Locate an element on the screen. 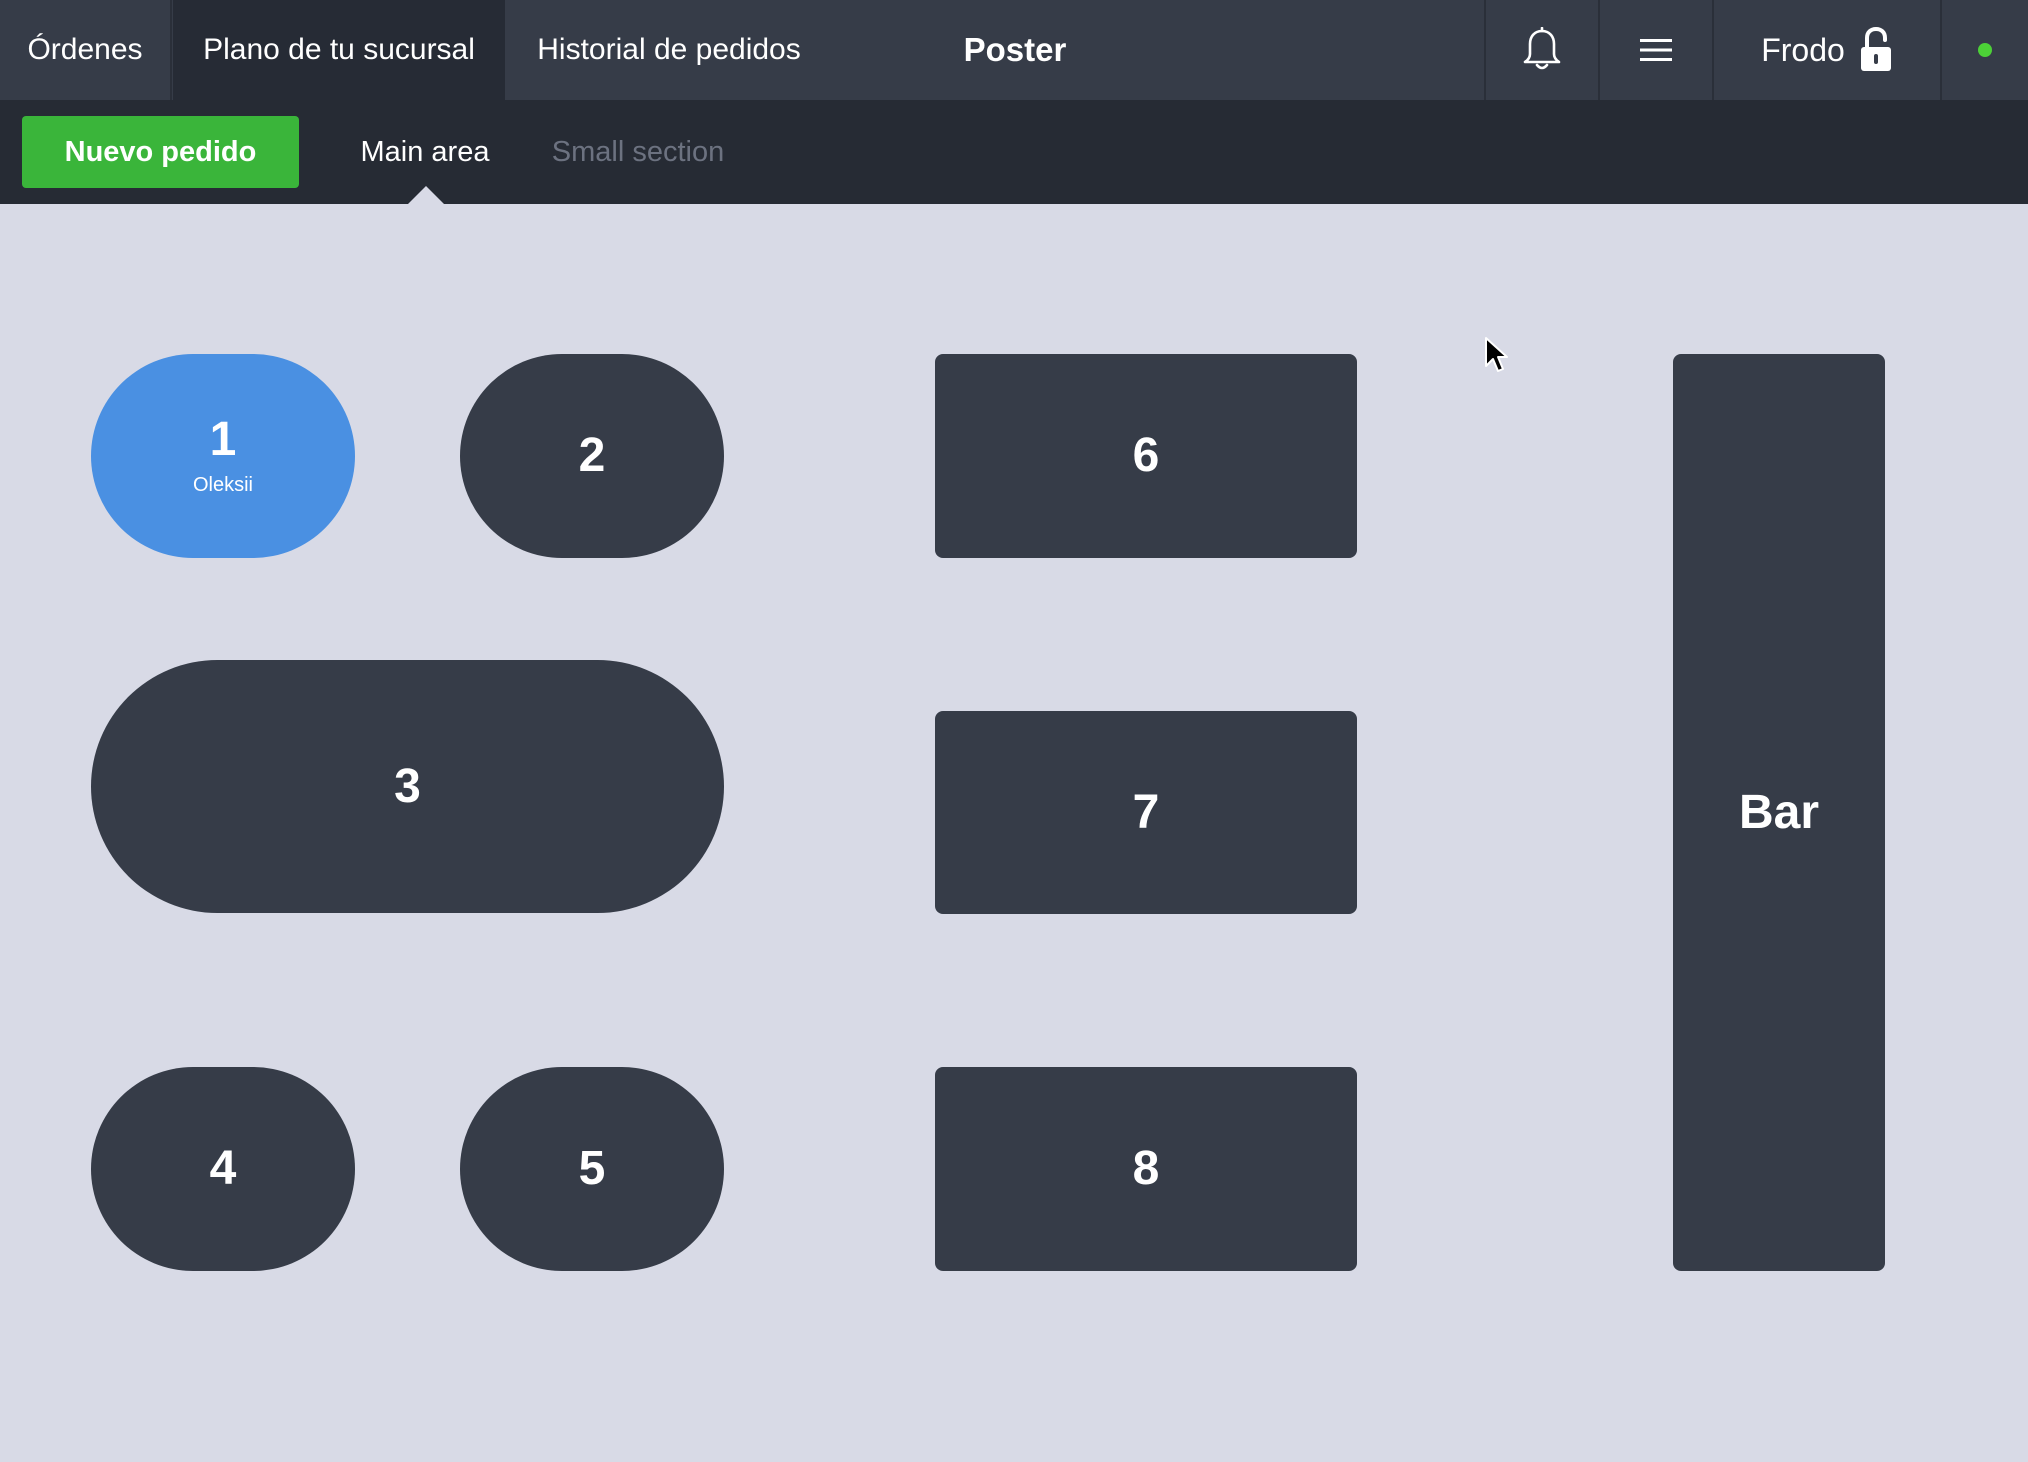  table-number: 5 is located at coordinates (592, 1168).